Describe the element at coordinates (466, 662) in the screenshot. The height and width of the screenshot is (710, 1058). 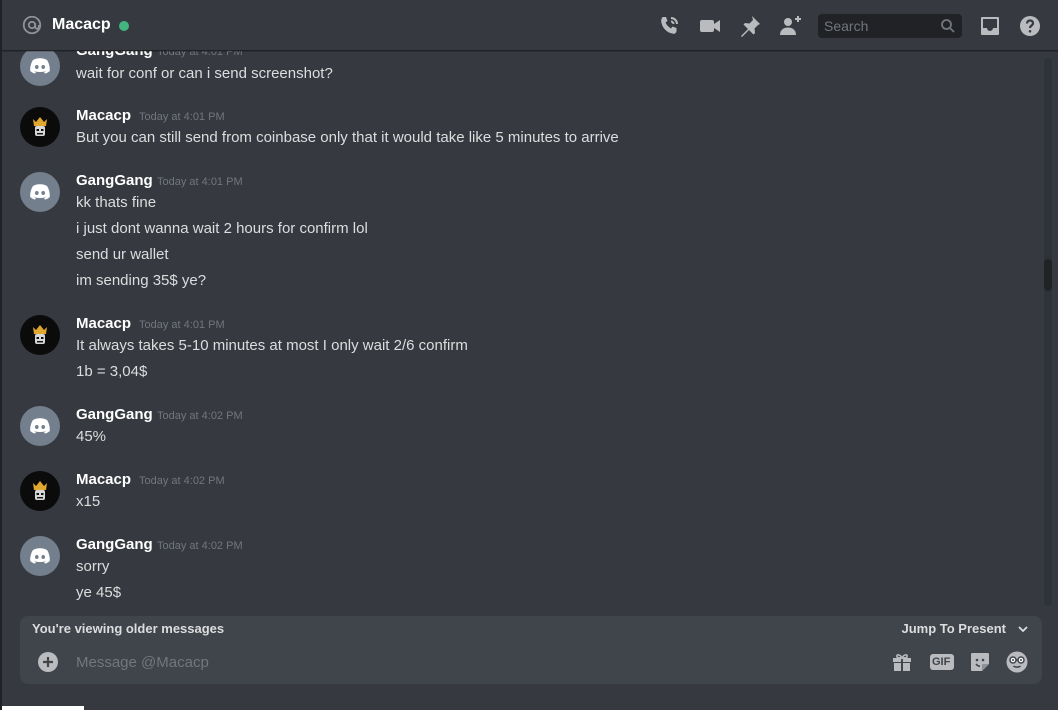
I see `message-input` at that location.